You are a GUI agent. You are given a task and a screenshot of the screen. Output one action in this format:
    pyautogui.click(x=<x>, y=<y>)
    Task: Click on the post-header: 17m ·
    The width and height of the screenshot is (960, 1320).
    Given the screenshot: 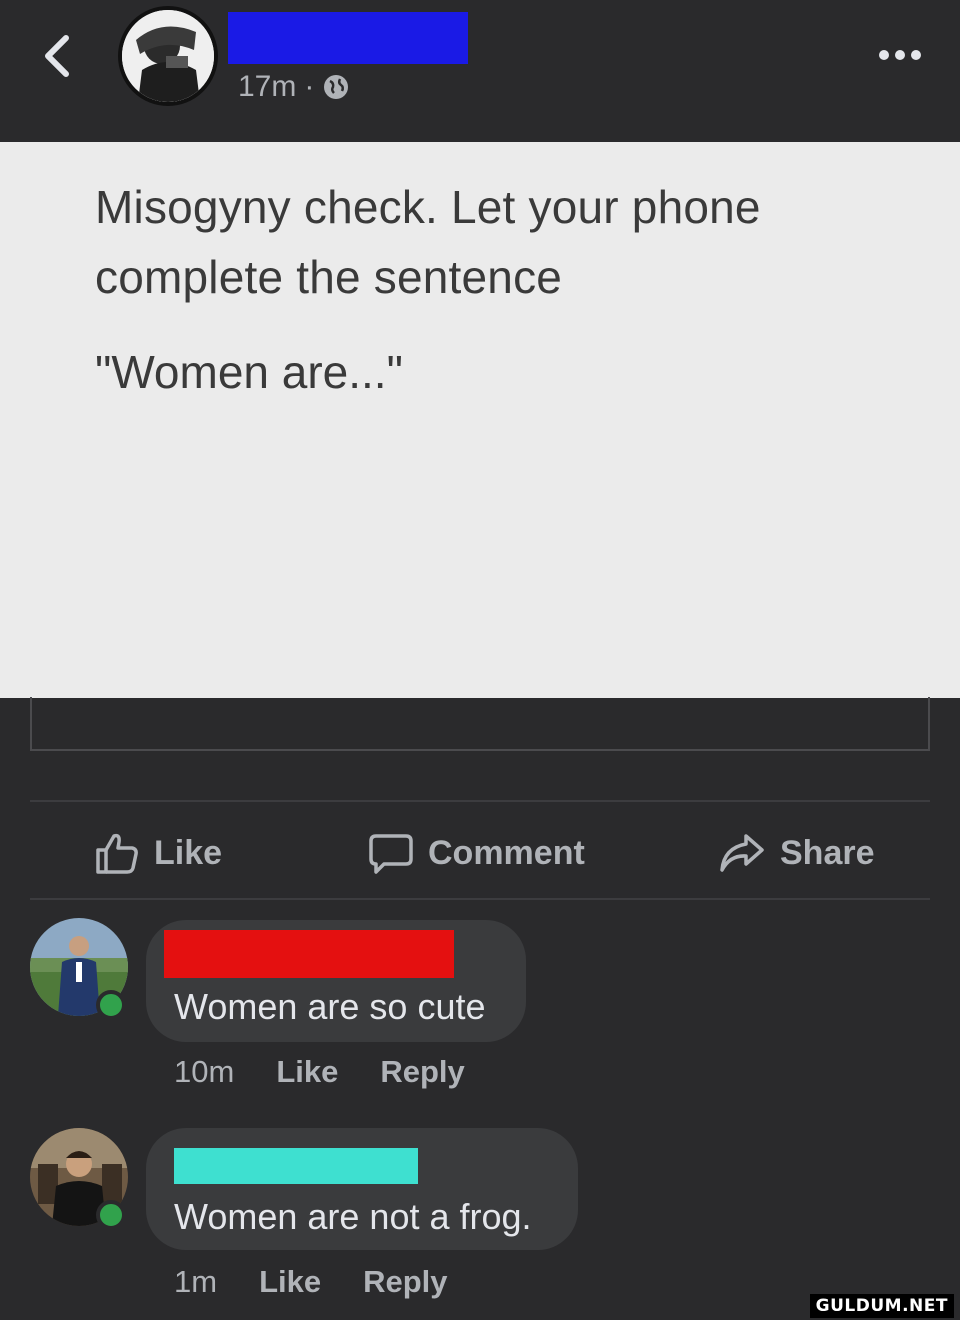 What is the action you would take?
    pyautogui.click(x=480, y=70)
    